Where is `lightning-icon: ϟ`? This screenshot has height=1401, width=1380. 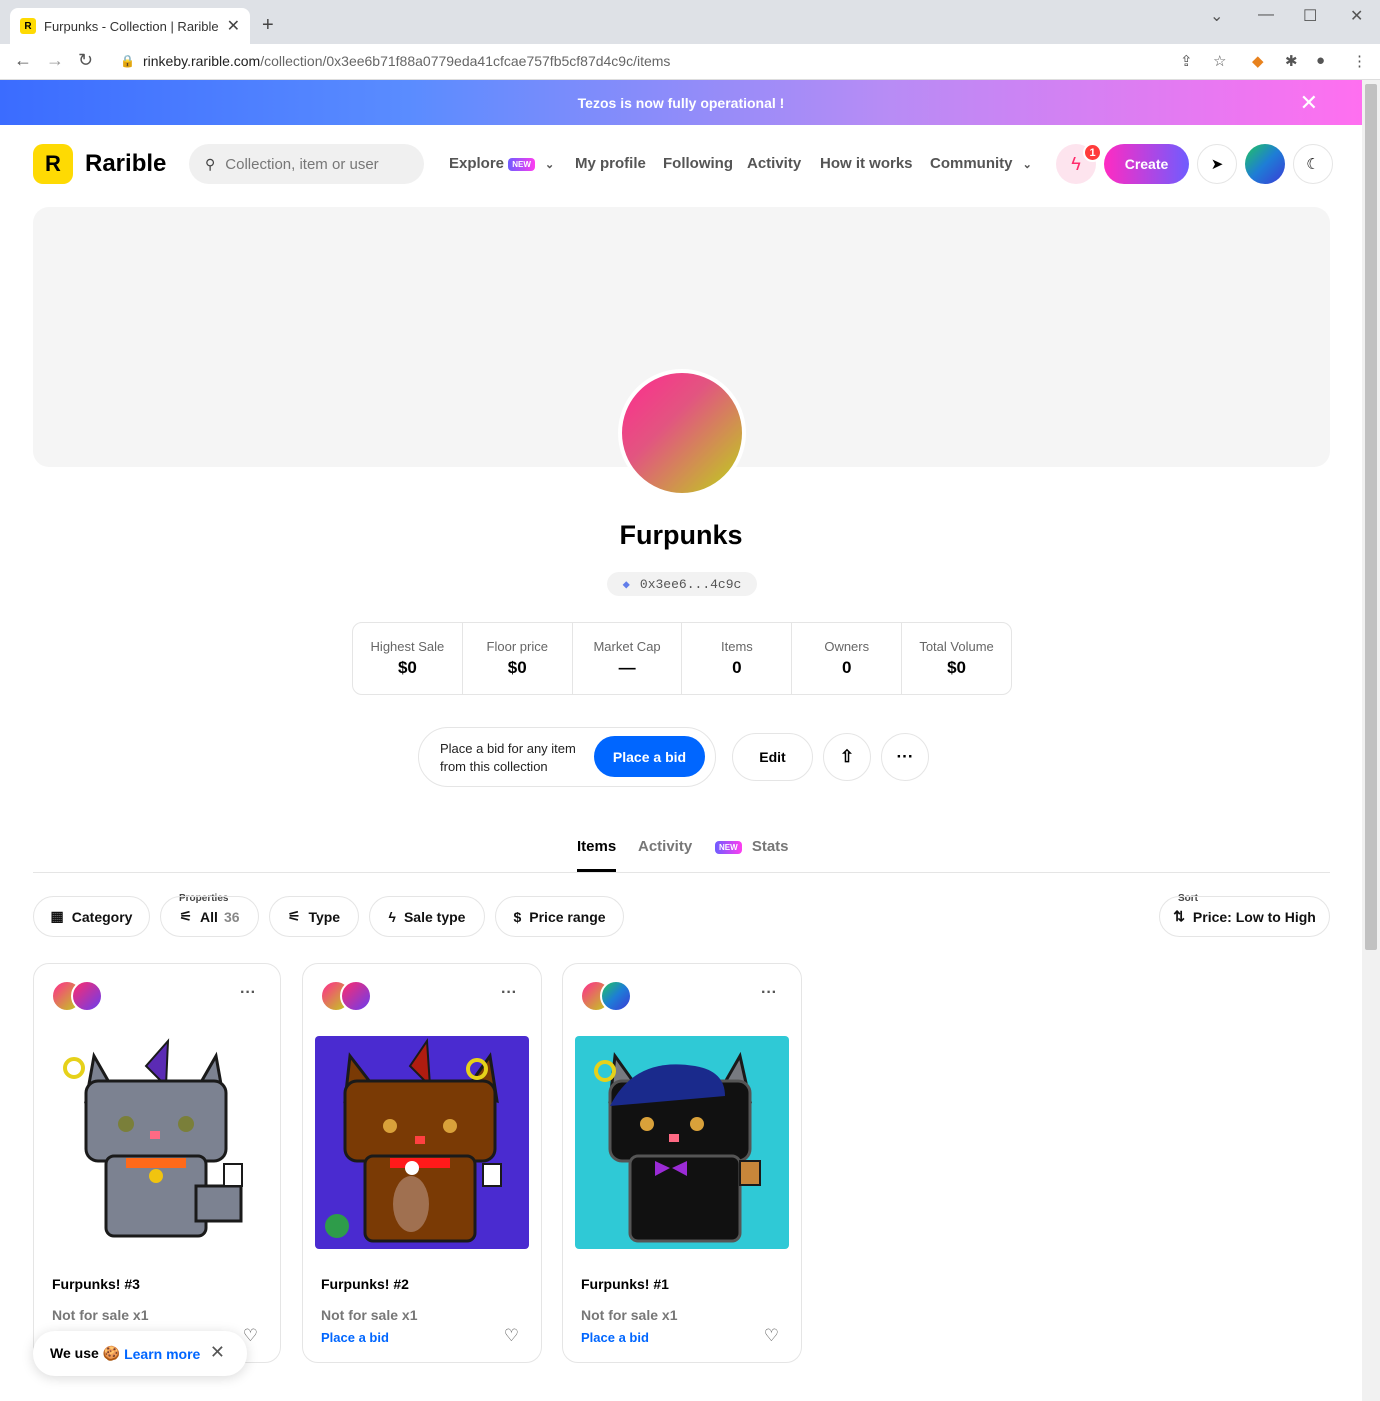
lightning-icon: ϟ is located at coordinates (392, 916).